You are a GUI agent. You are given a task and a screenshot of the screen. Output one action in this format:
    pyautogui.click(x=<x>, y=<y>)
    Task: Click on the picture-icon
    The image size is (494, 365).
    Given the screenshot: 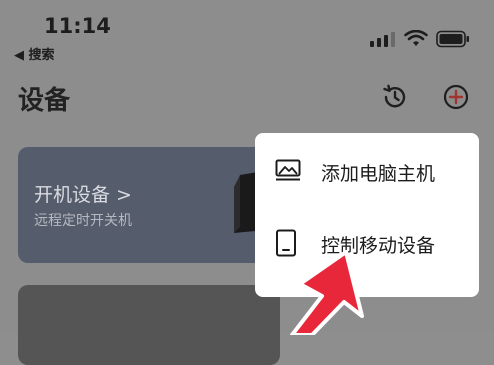 What is the action you would take?
    pyautogui.click(x=288, y=170)
    